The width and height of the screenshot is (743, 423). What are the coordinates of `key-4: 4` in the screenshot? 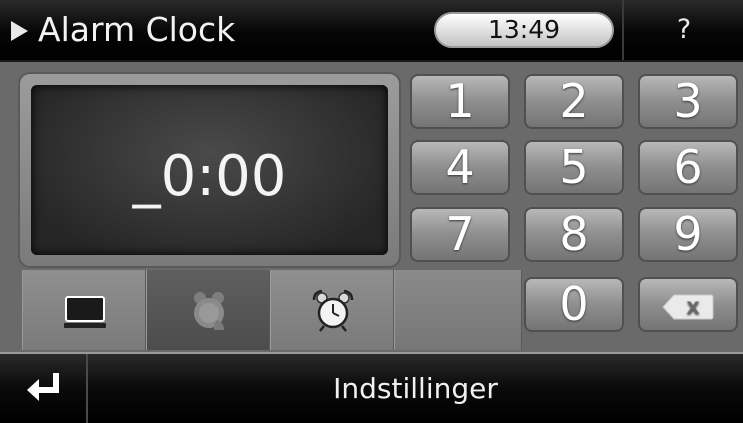 It's located at (460, 167).